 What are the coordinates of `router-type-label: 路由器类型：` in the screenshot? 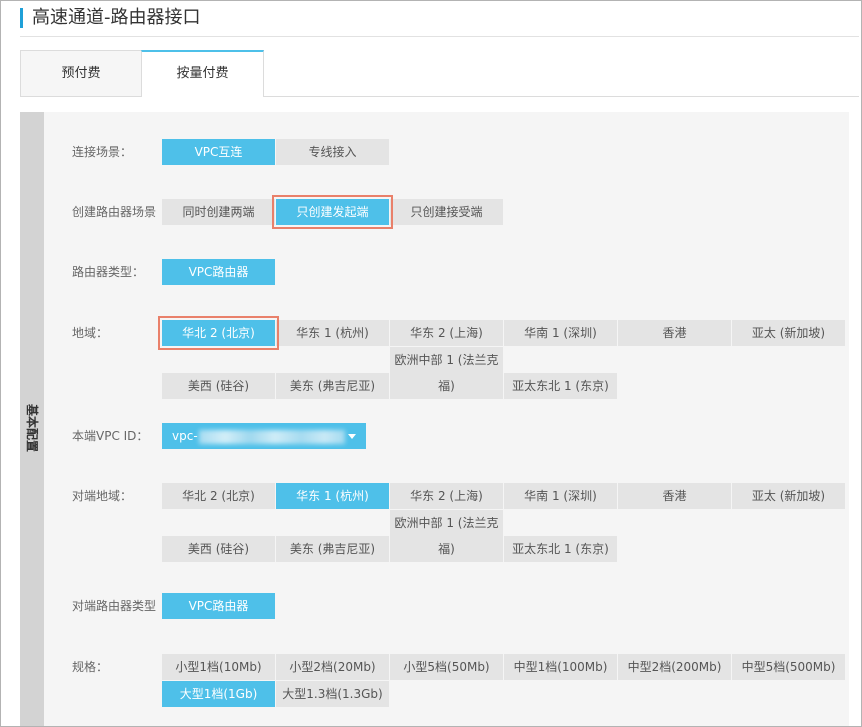 It's located at (108, 272).